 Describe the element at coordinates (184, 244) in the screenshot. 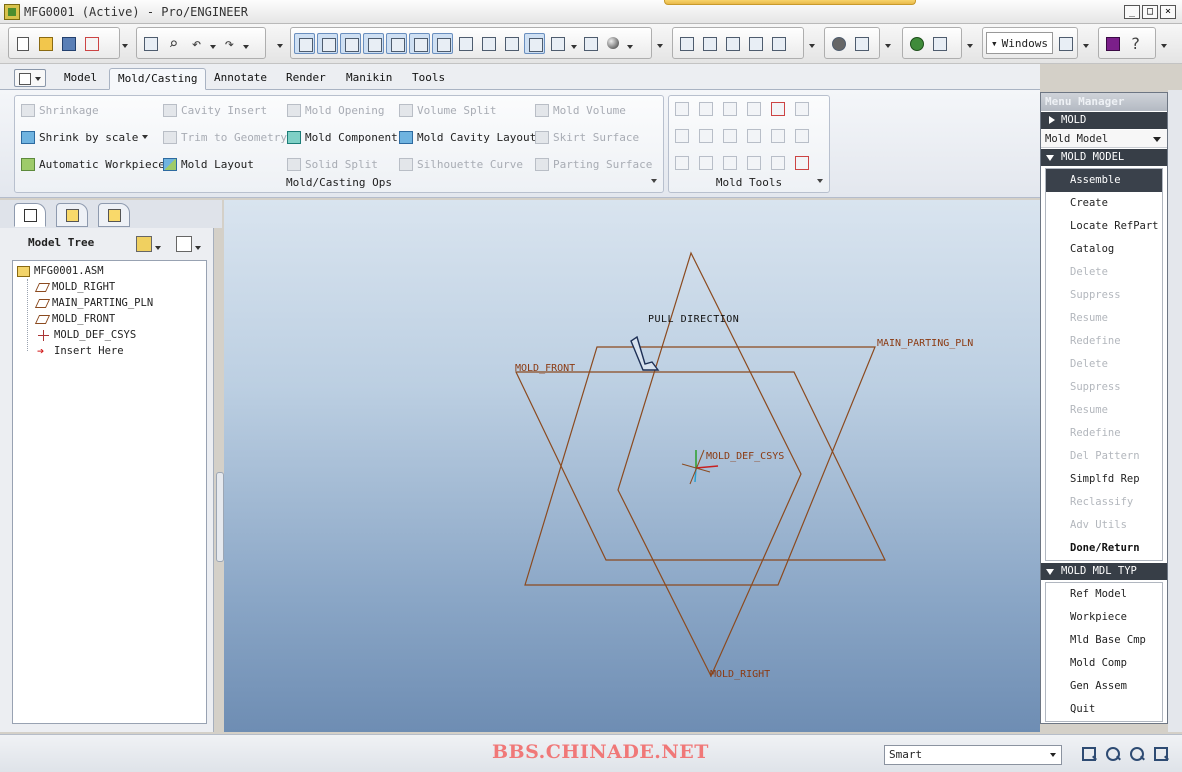

I see `tree-list-icon` at that location.